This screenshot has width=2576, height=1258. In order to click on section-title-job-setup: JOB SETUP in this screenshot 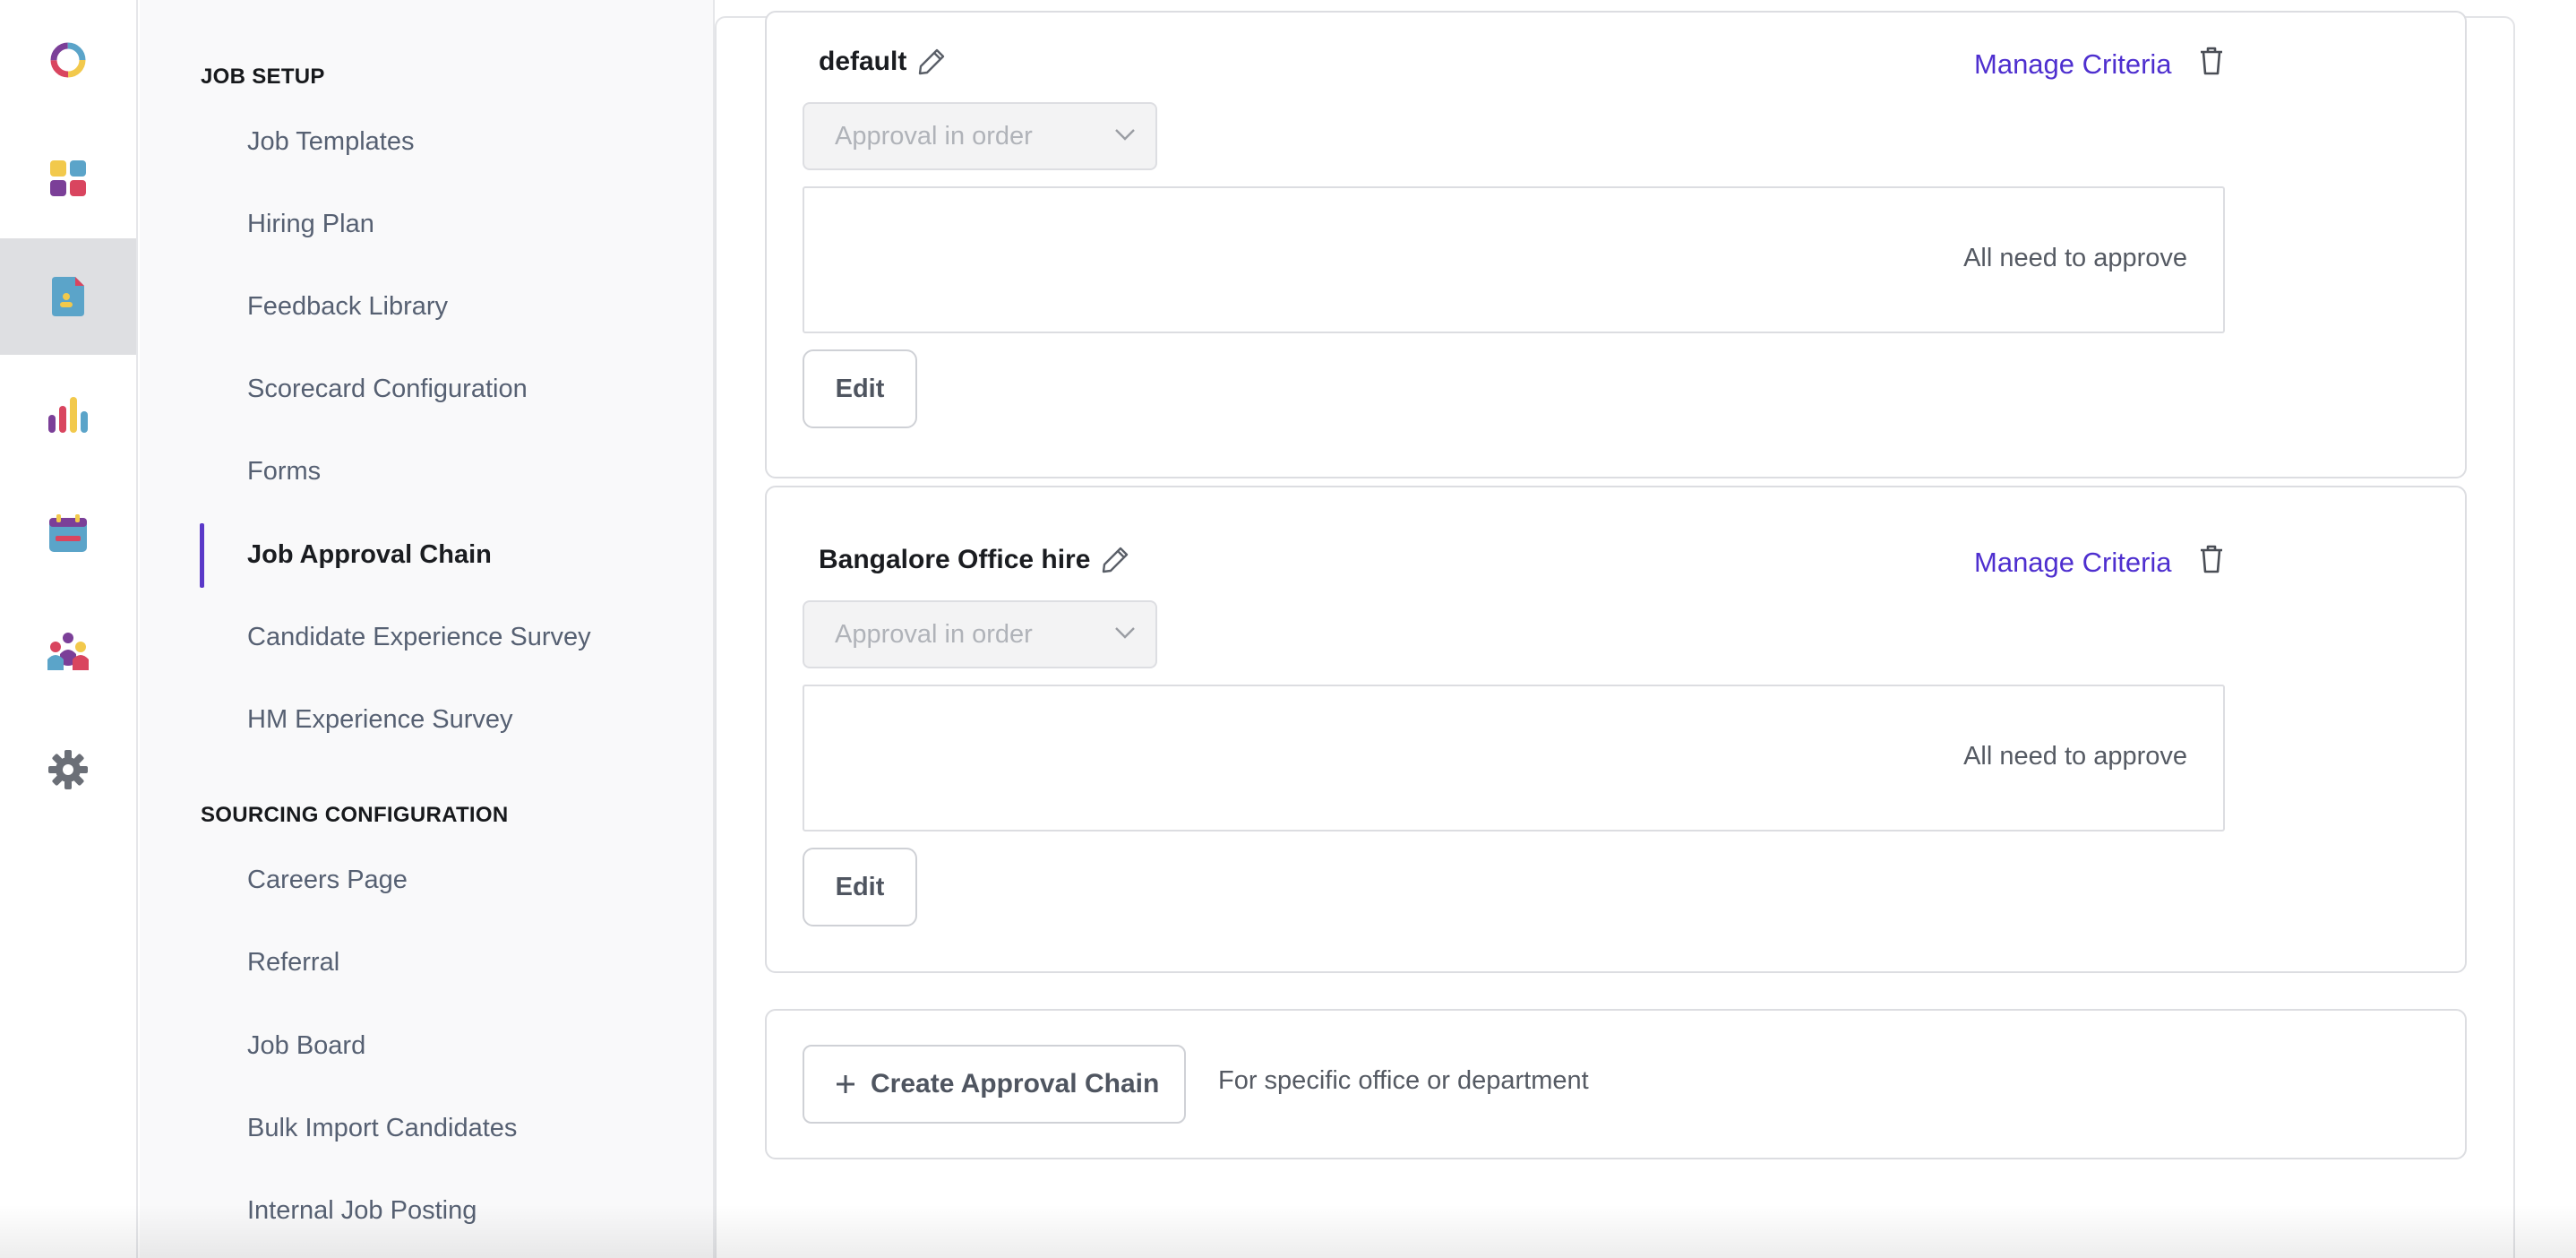, I will do `click(263, 77)`.